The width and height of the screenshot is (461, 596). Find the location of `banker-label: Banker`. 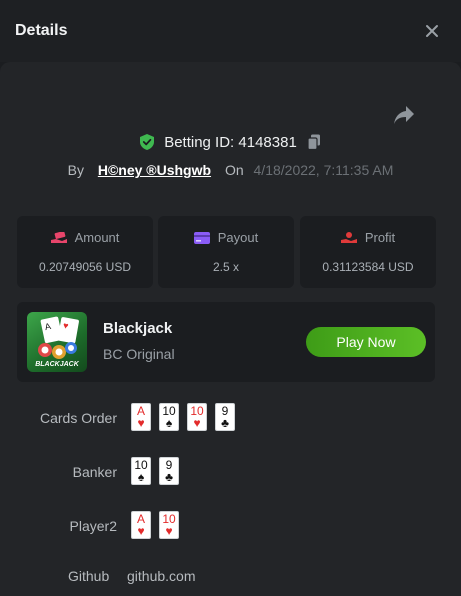

banker-label: Banker is located at coordinates (94, 472).